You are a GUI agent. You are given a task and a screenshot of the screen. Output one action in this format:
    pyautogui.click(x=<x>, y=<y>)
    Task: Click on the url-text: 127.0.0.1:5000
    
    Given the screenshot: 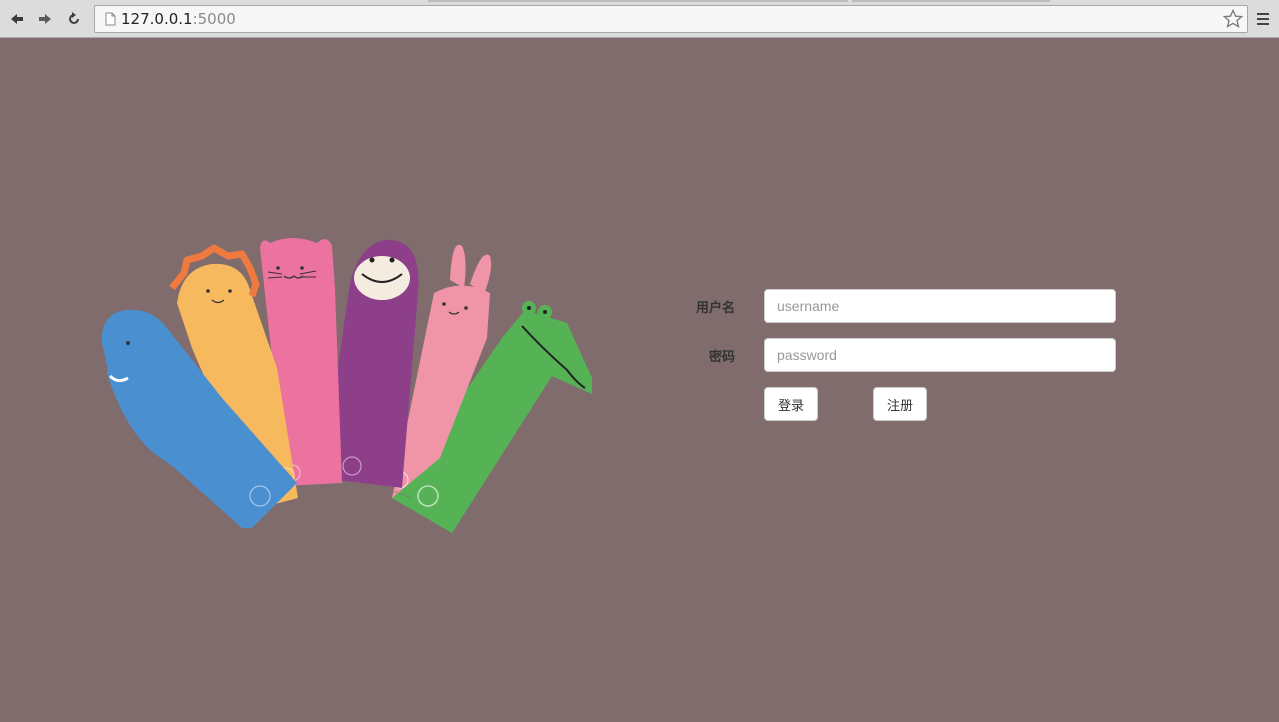 What is the action you would take?
    pyautogui.click(x=178, y=19)
    